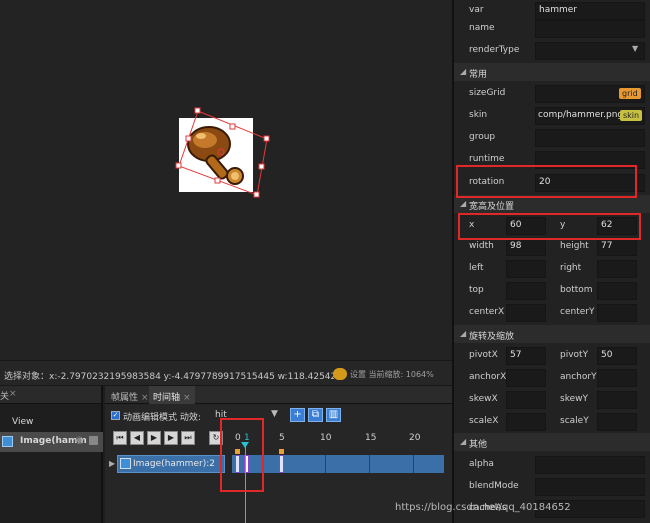  What do you see at coordinates (478, 75) in the screenshot?
I see `section-title: 常用` at bounding box center [478, 75].